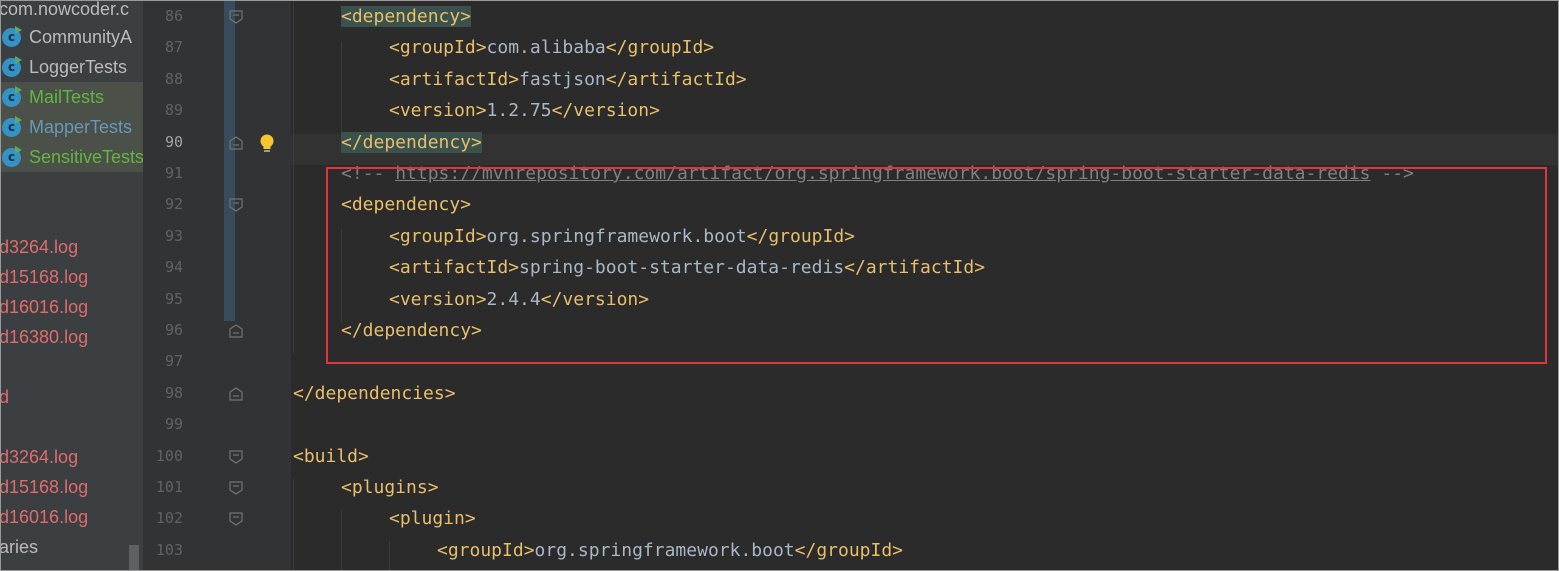 This screenshot has width=1559, height=571. I want to click on file-label: SensitiveTests, so click(86, 157).